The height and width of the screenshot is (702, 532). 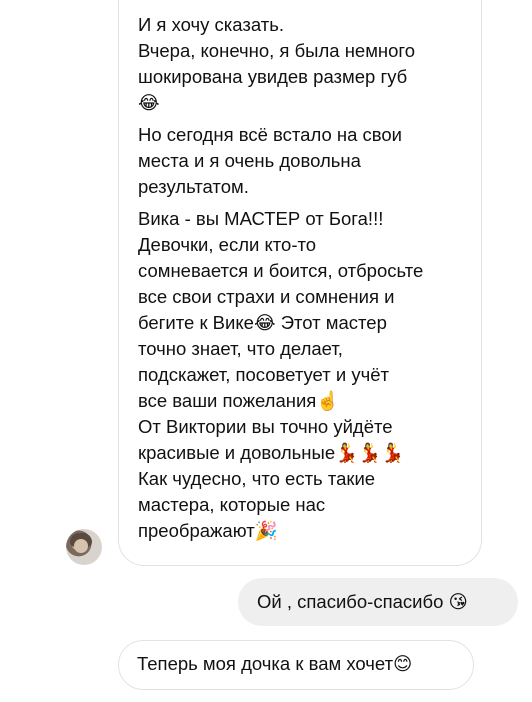 What do you see at coordinates (275, 663) in the screenshot?
I see `bottom-message-text: Теперь моя дочка к вам хочет😊` at bounding box center [275, 663].